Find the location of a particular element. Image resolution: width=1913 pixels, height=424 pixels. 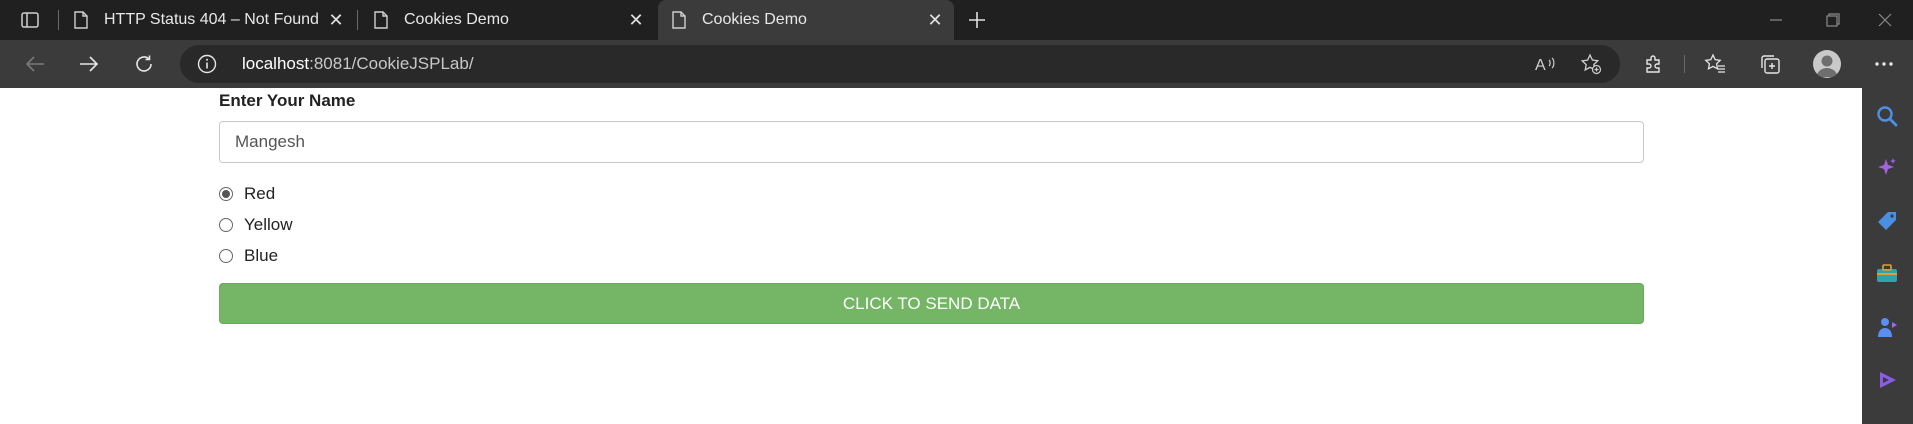

tab-title: HTTP Status 404 – Not Found is located at coordinates (211, 19).